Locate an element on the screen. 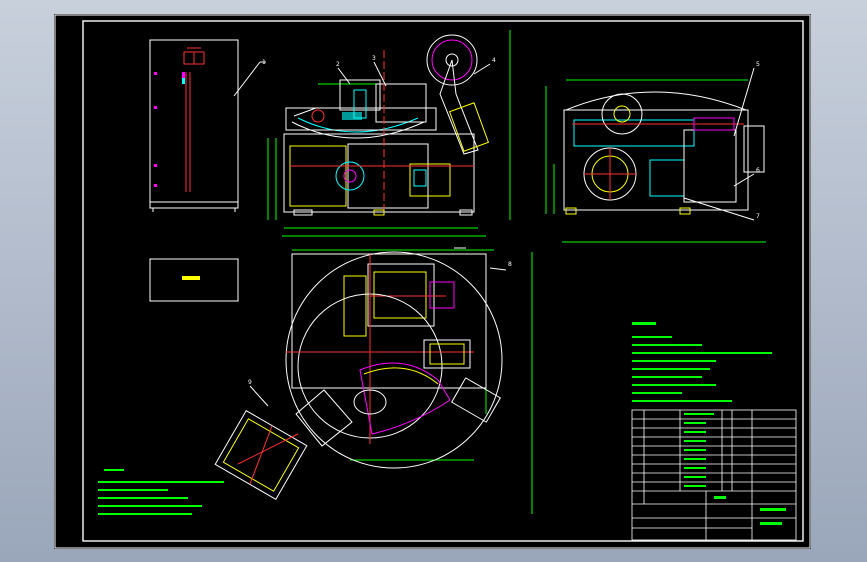 This screenshot has height=562, width=867. balloon-2: 2 is located at coordinates (338, 64).